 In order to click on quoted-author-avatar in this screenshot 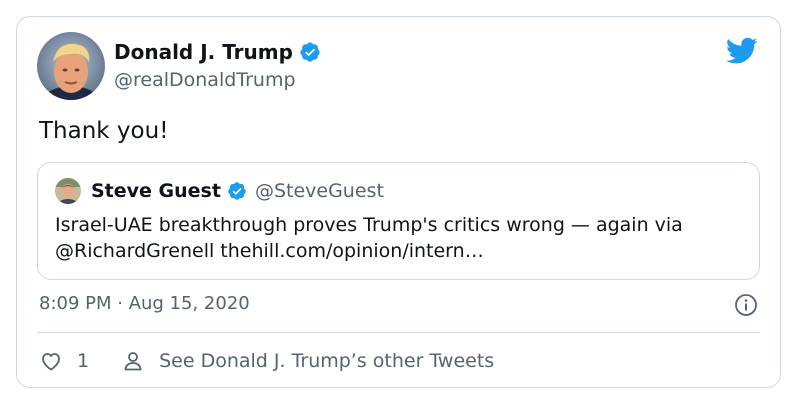, I will do `click(68, 191)`.